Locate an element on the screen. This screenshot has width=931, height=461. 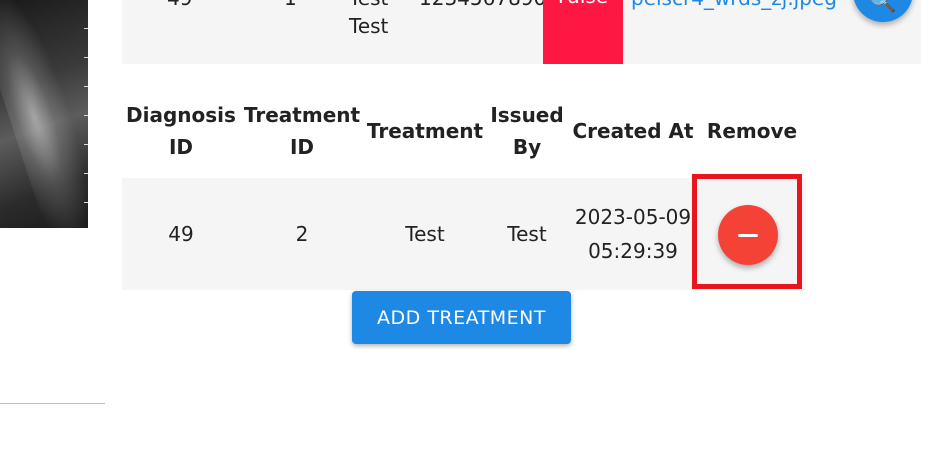
status-flag-label: False is located at coordinates (583, 4).